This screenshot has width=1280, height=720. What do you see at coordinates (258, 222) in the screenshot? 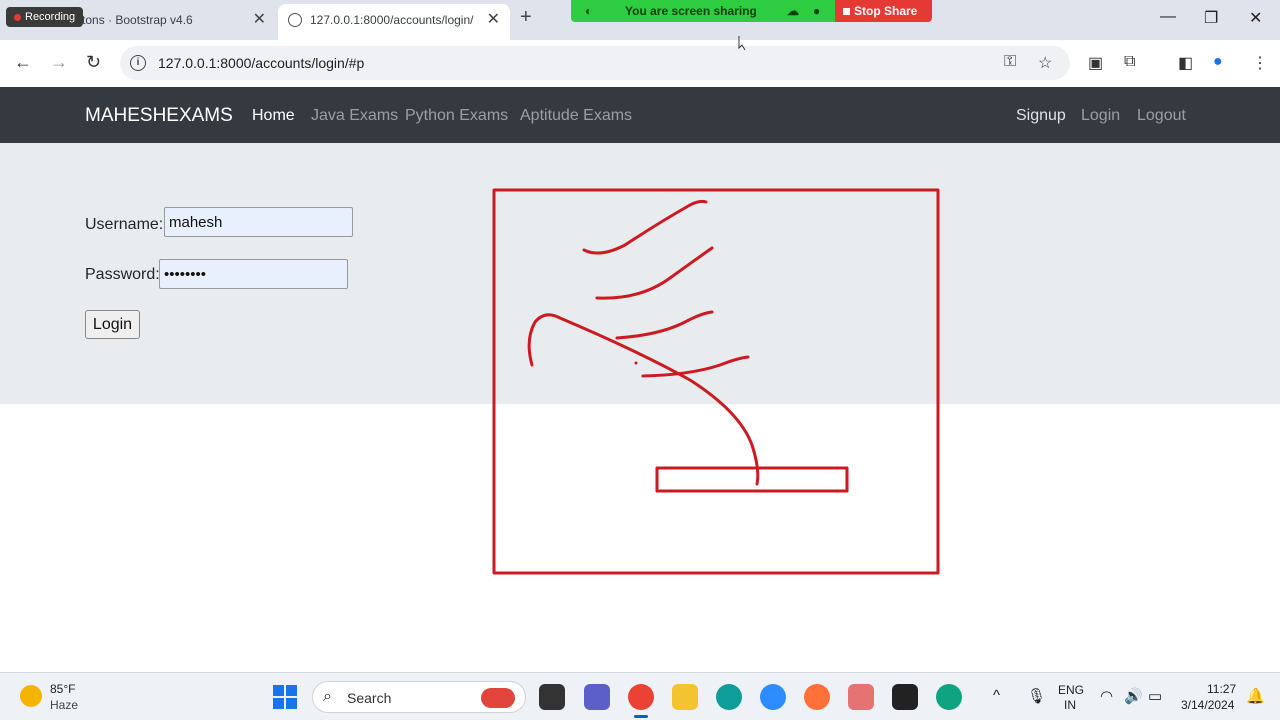
I see `username-field` at bounding box center [258, 222].